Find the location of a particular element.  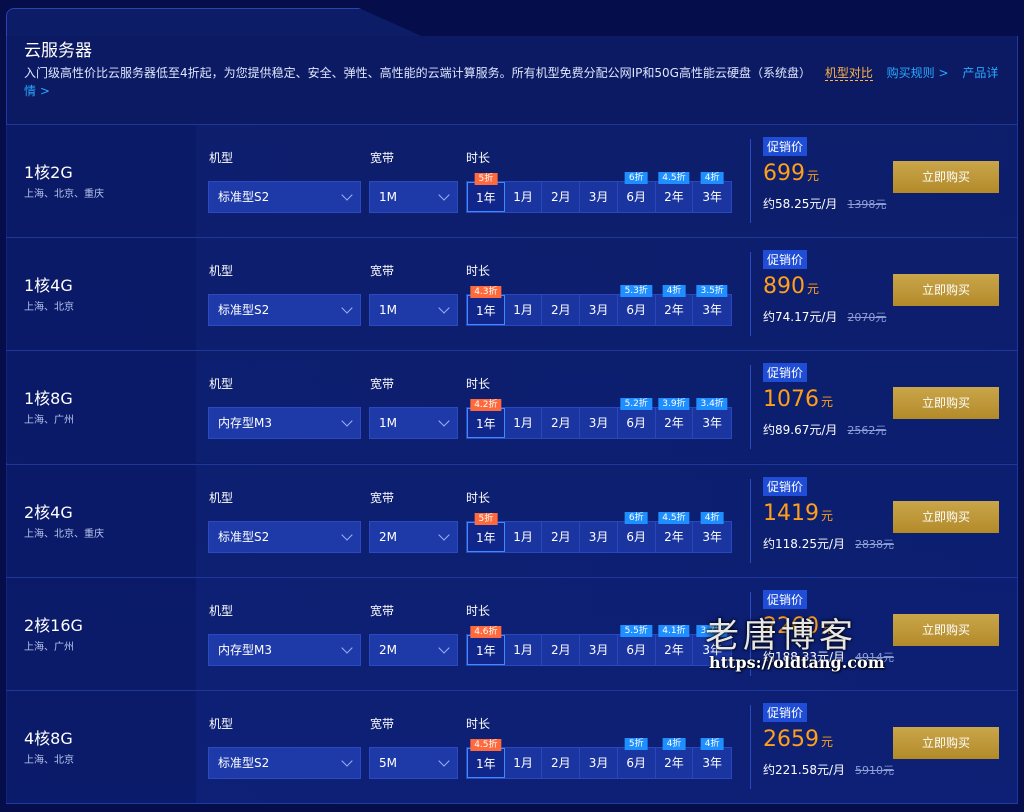

discount-badge: 3.5折 is located at coordinates (712, 291).